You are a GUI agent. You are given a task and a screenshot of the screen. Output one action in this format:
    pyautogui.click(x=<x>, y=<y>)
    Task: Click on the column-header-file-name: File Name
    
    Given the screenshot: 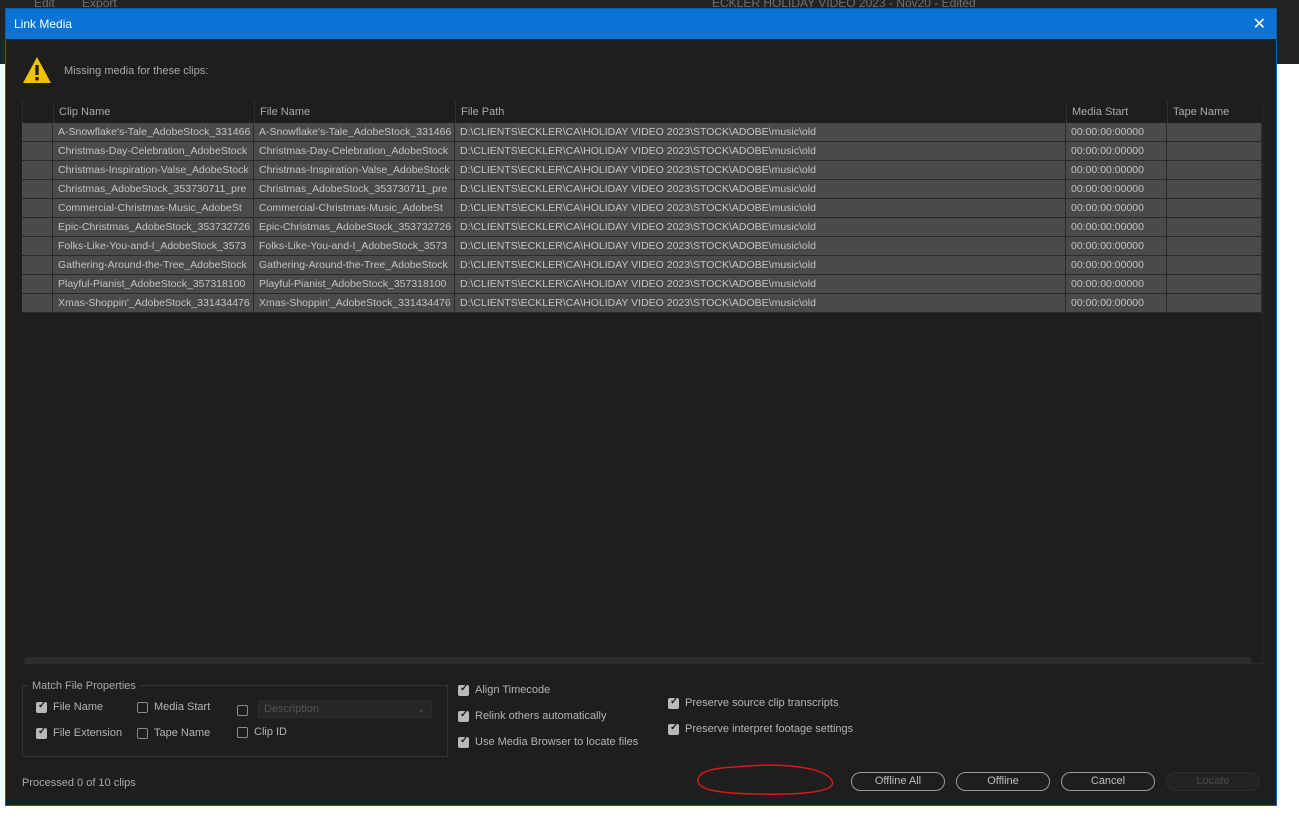 What is the action you would take?
    pyautogui.click(x=354, y=112)
    